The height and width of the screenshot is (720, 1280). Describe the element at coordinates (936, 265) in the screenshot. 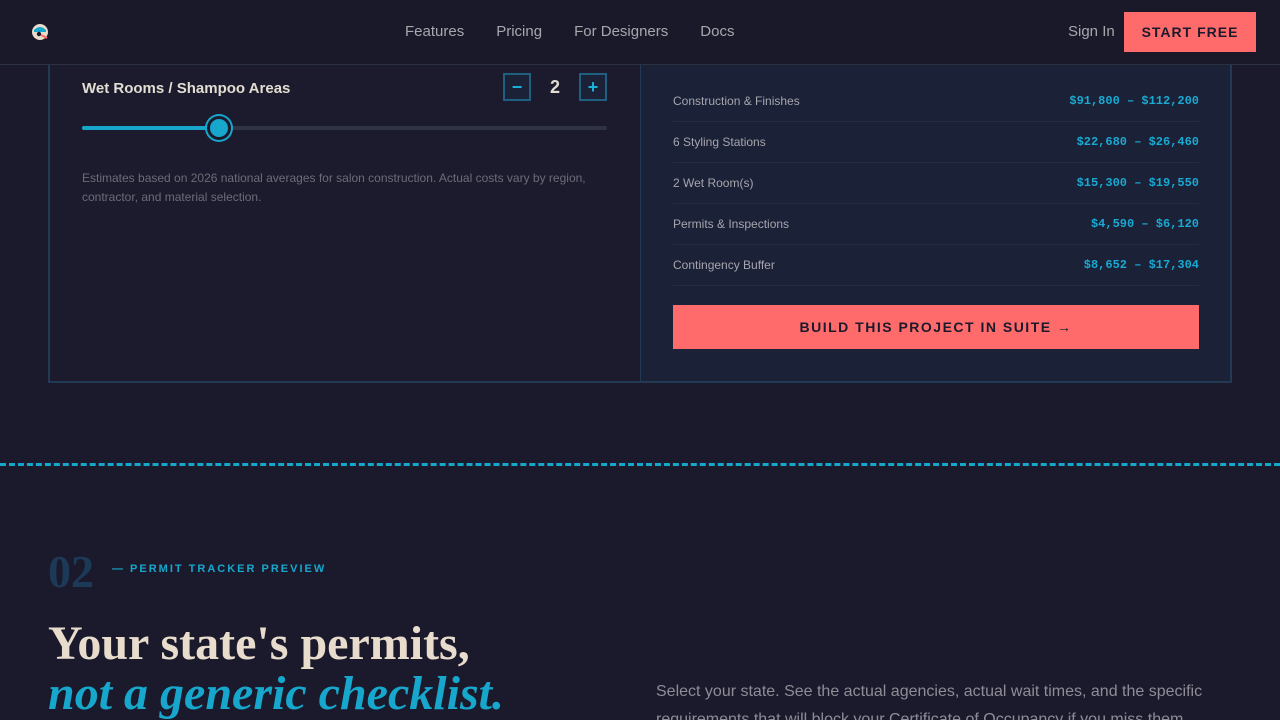

I see `cost-row: Contingency Buffer $8,652 – $17,304` at that location.